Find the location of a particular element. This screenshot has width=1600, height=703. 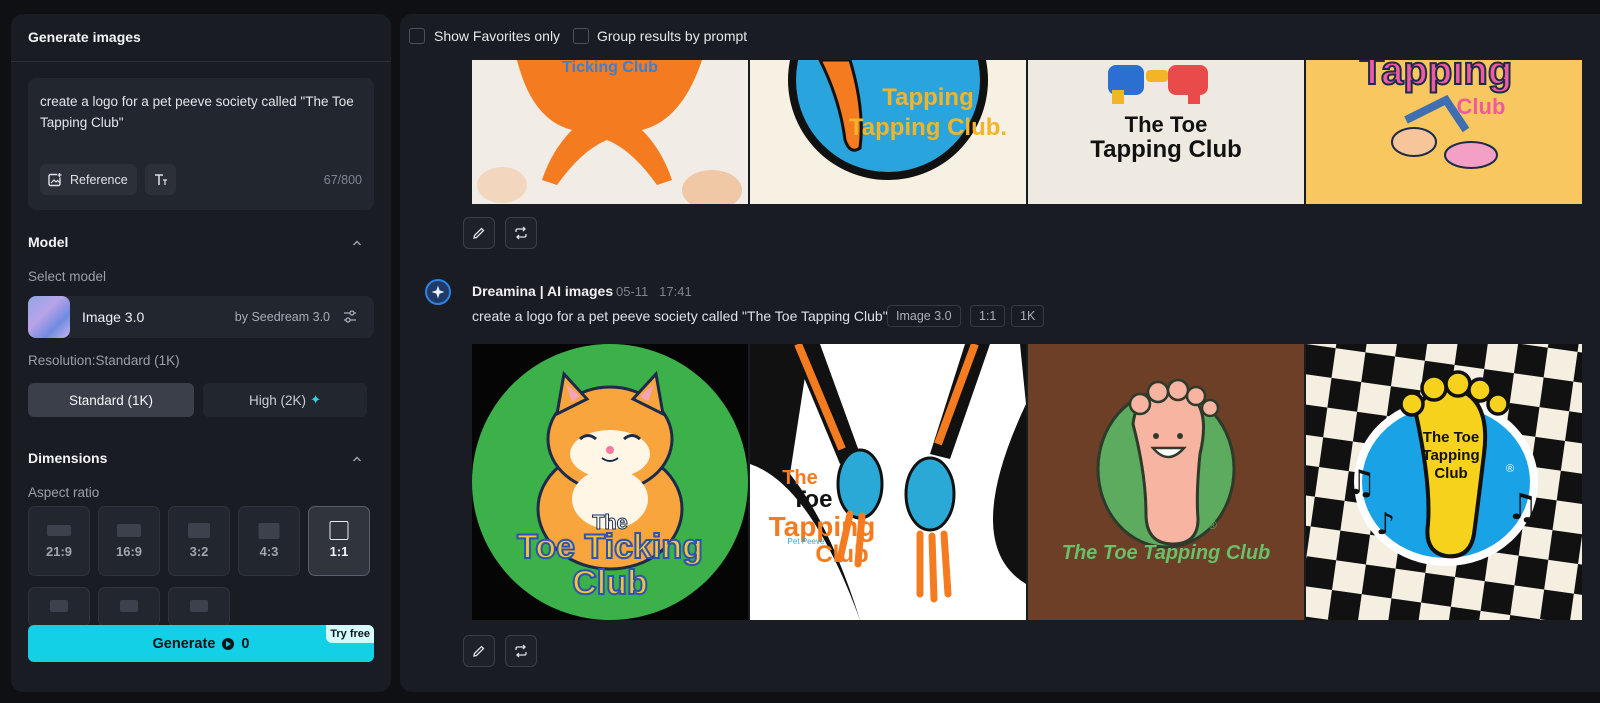

image-art: Tapping Tapping Club. is located at coordinates (888, 132).